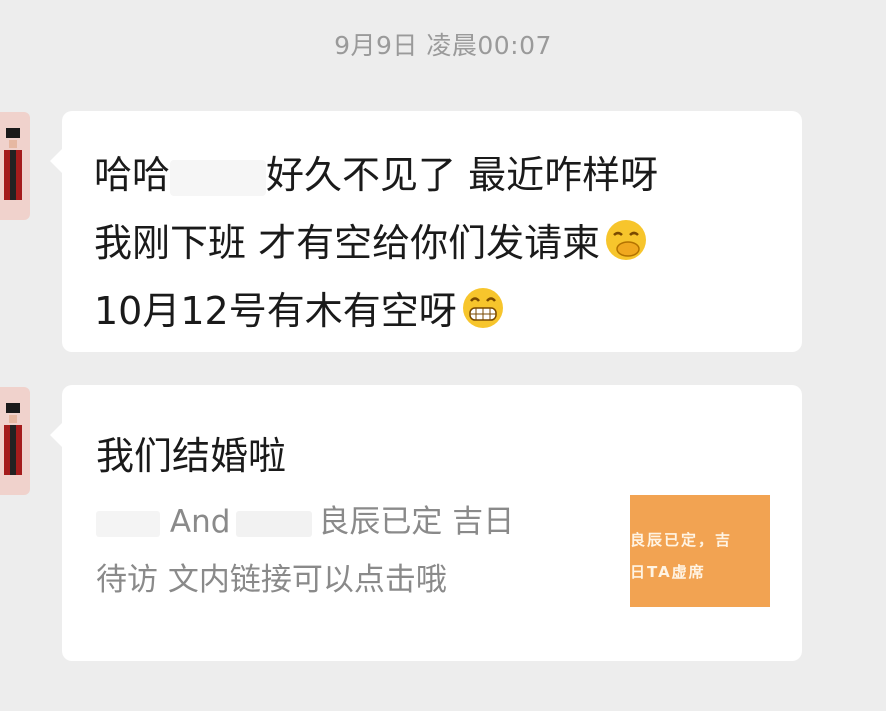 The height and width of the screenshot is (711, 886). I want to click on message-timestamp: 9月9日 凌晨00:07, so click(443, 45).